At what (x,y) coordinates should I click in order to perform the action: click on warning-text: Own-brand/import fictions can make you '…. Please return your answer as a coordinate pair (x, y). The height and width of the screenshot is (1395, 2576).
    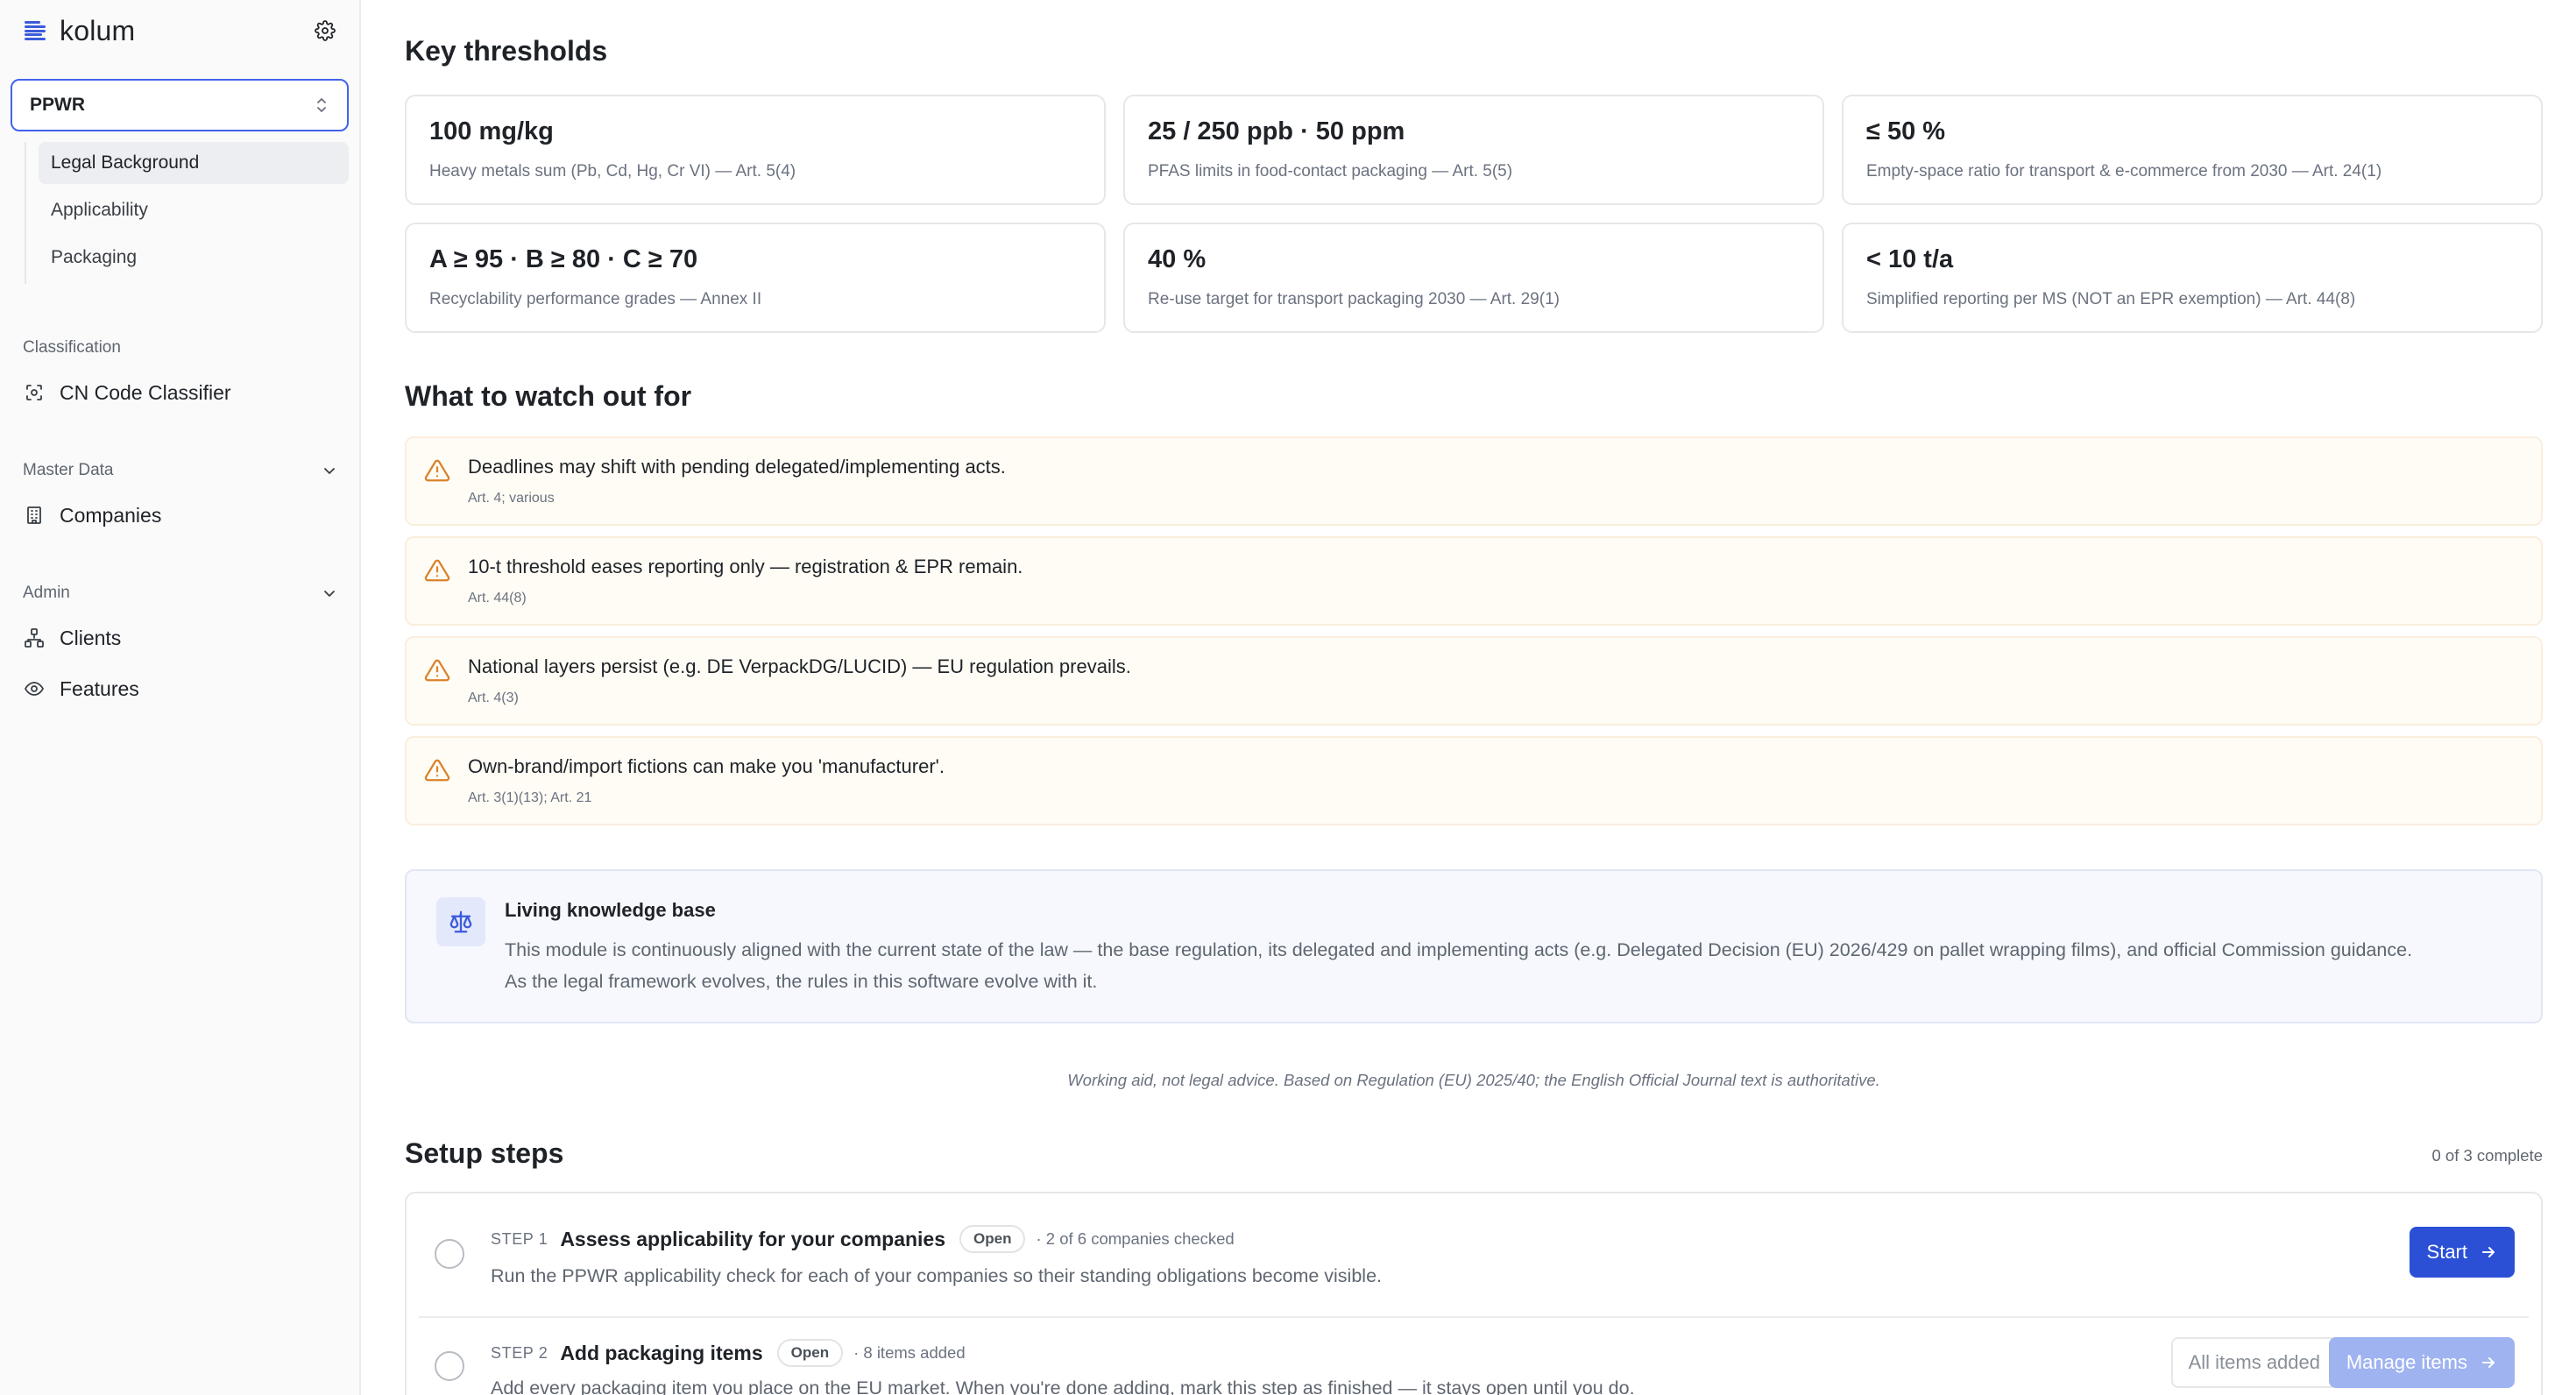
    Looking at the image, I should click on (706, 766).